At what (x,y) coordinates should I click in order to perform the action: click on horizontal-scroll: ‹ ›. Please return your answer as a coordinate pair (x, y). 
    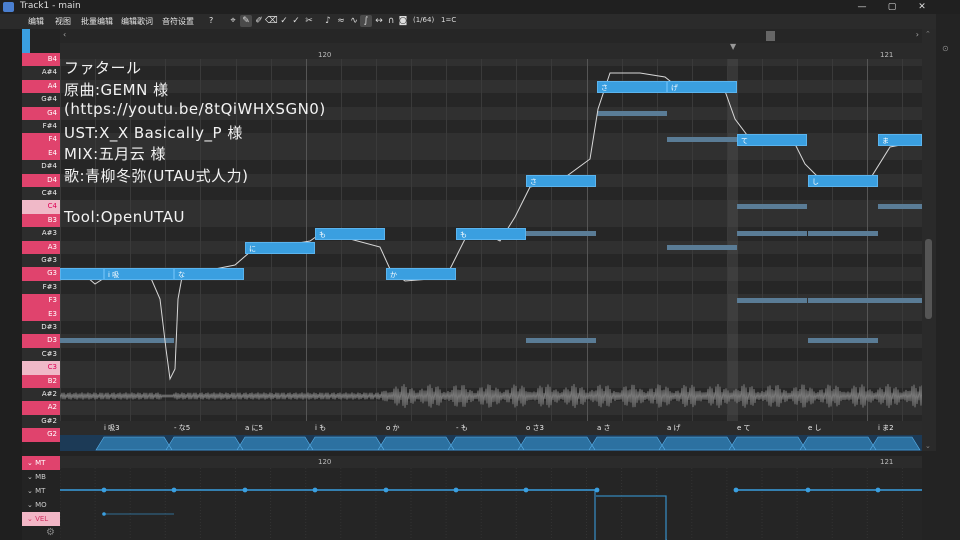
    Looking at the image, I should click on (491, 36).